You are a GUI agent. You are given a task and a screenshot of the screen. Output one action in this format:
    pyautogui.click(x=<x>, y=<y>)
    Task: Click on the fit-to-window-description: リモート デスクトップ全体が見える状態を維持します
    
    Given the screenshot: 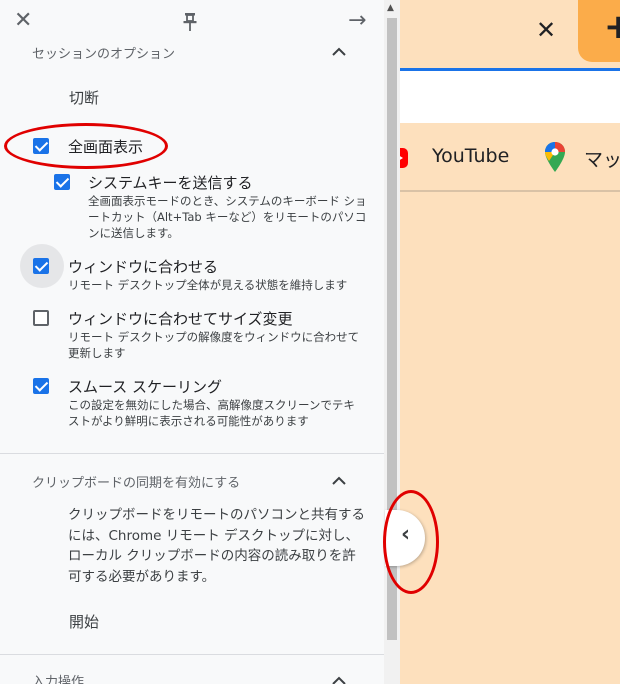 What is the action you would take?
    pyautogui.click(x=208, y=285)
    